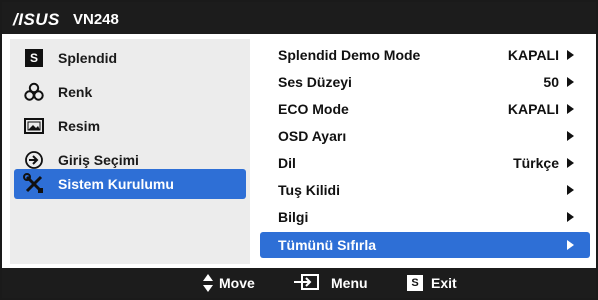 This screenshot has width=598, height=300. I want to click on wrench-screwdriver-icon, so click(34, 184).